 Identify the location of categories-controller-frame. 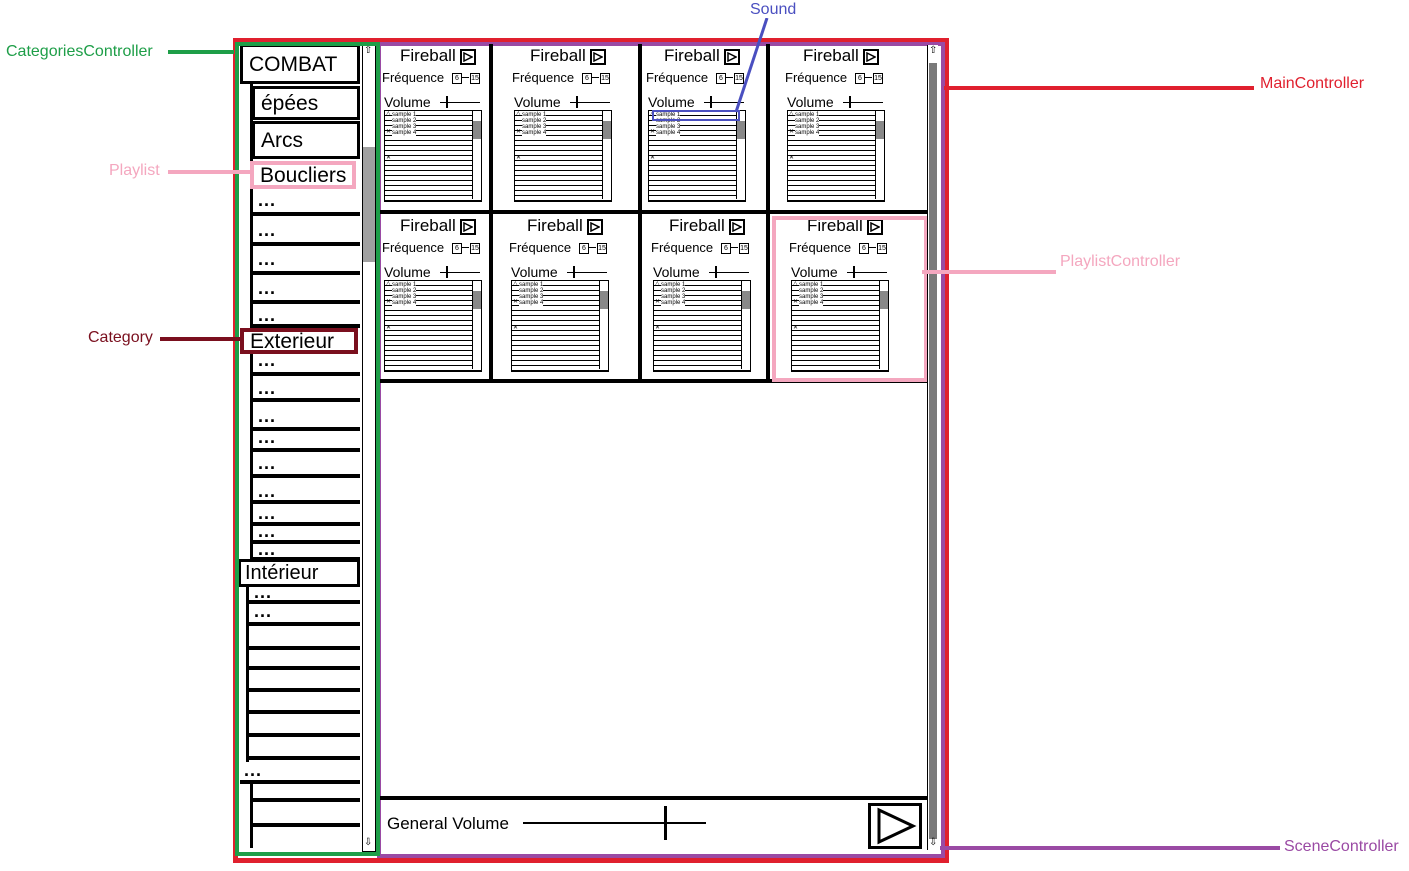
(307, 449).